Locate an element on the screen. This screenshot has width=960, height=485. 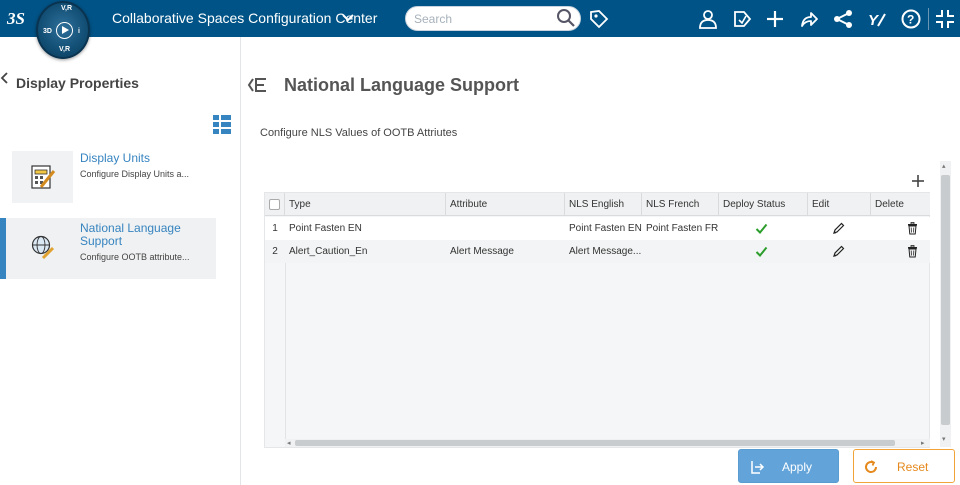
page-subtitle: Configure NLS Values of OOTB Attriutes is located at coordinates (359, 133).